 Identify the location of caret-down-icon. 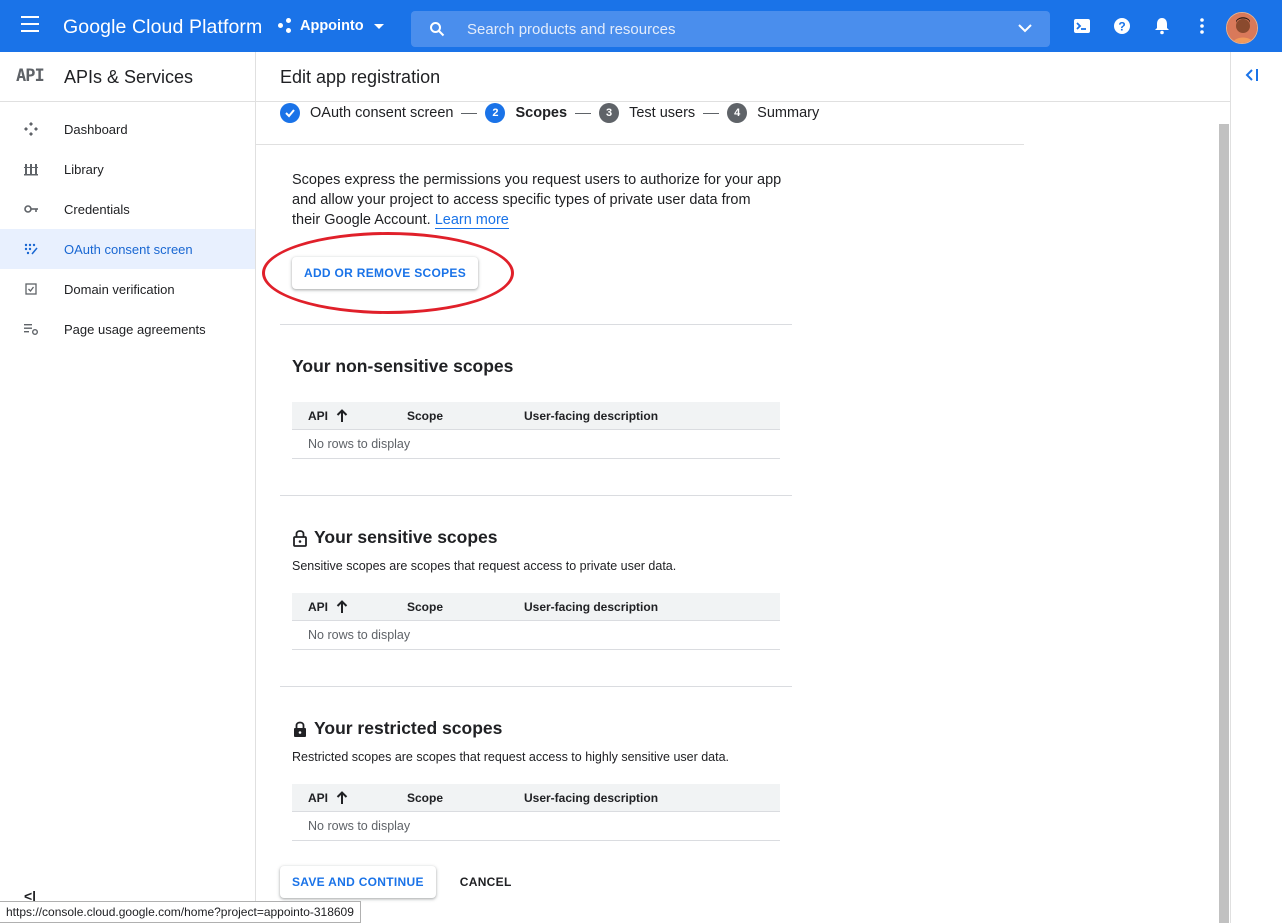
(378, 26).